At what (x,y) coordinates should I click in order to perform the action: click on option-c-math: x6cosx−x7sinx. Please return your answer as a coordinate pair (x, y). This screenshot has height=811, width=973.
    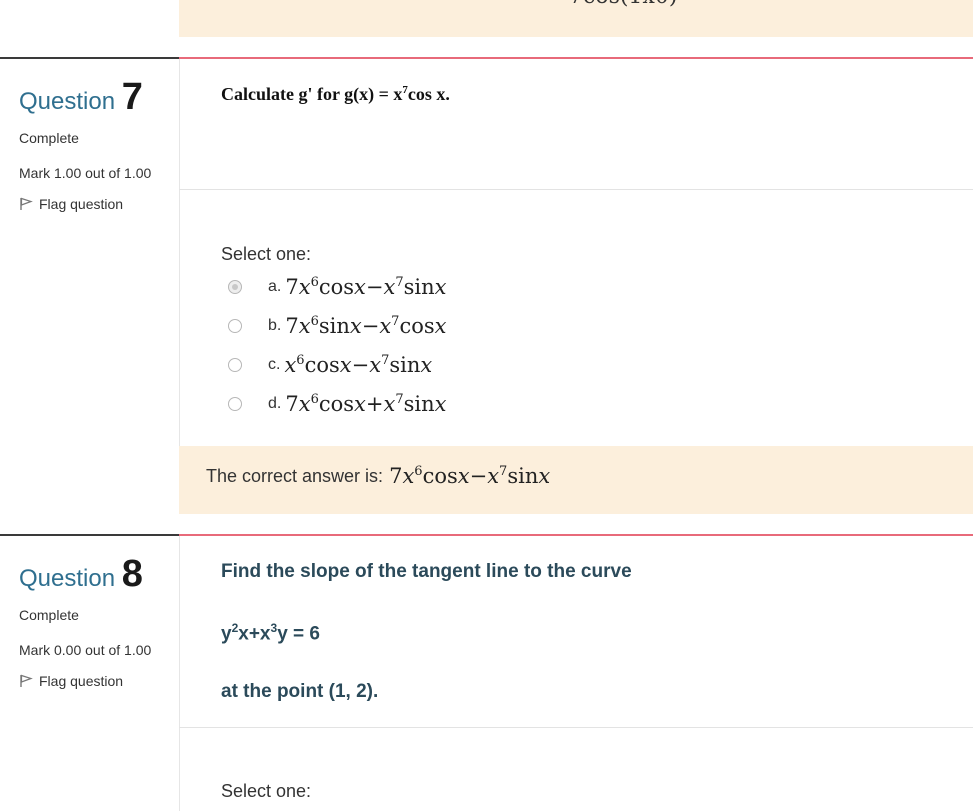
    Looking at the image, I should click on (358, 365).